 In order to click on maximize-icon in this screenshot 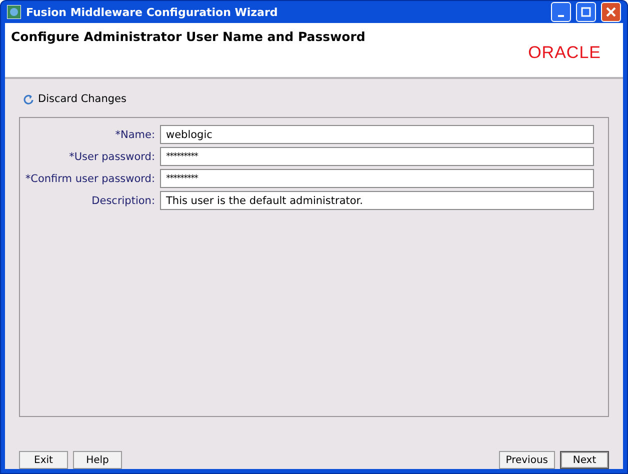, I will do `click(586, 12)`.